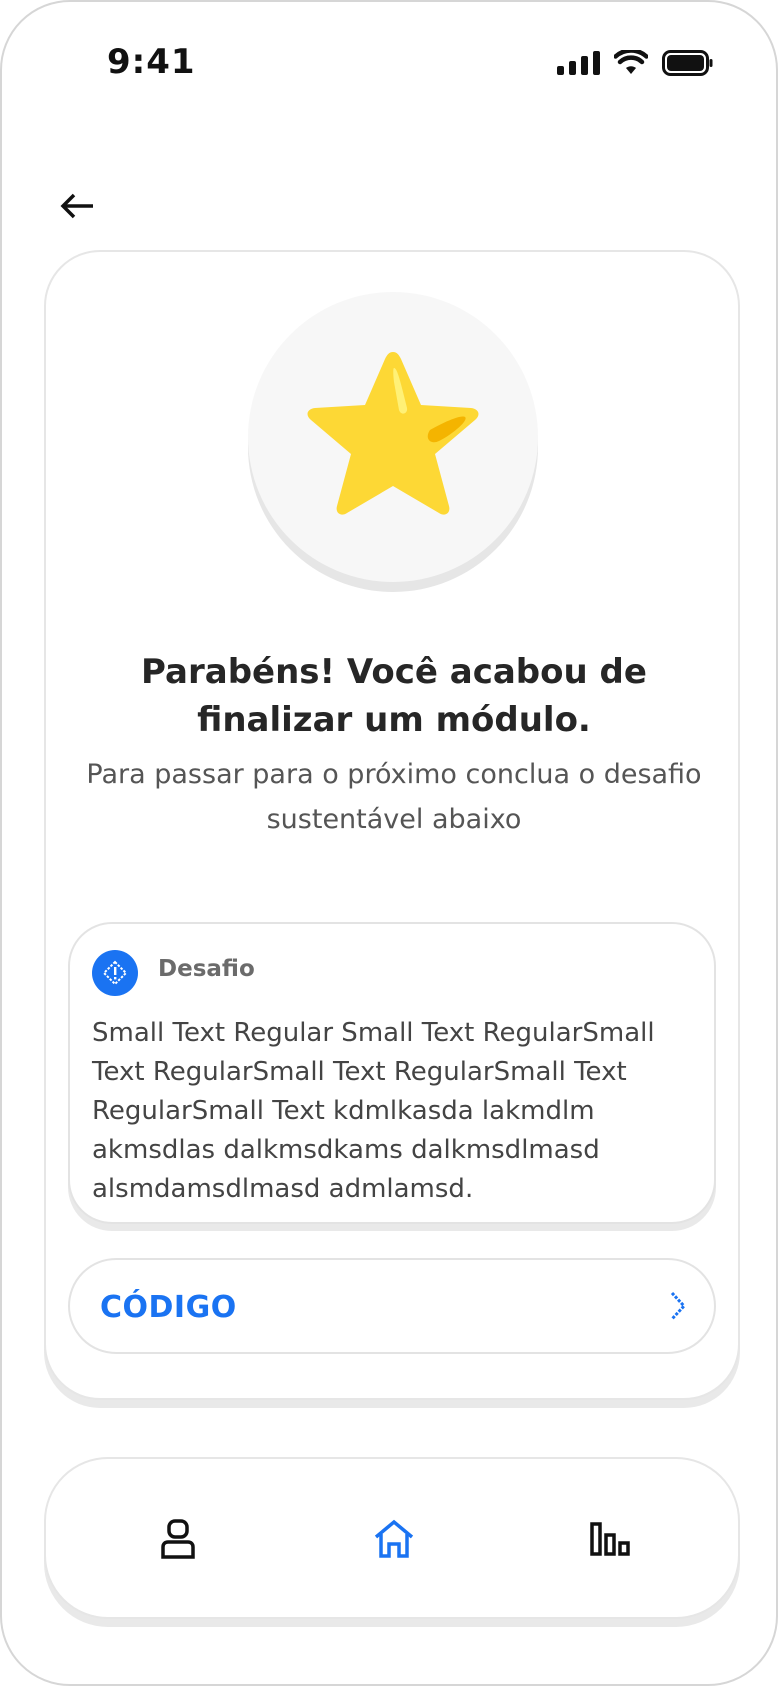 This screenshot has height=1688, width=780. I want to click on cellular-signal-icon, so click(578, 63).